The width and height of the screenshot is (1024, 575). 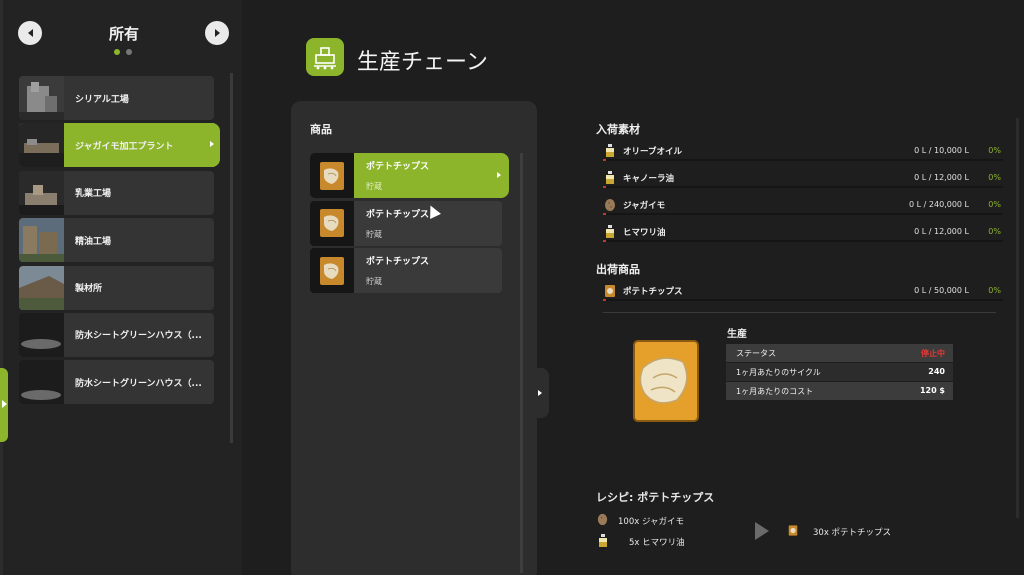 What do you see at coordinates (775, 391) in the screenshot?
I see `cost-label: 1ヶ月あたりのコスト` at bounding box center [775, 391].